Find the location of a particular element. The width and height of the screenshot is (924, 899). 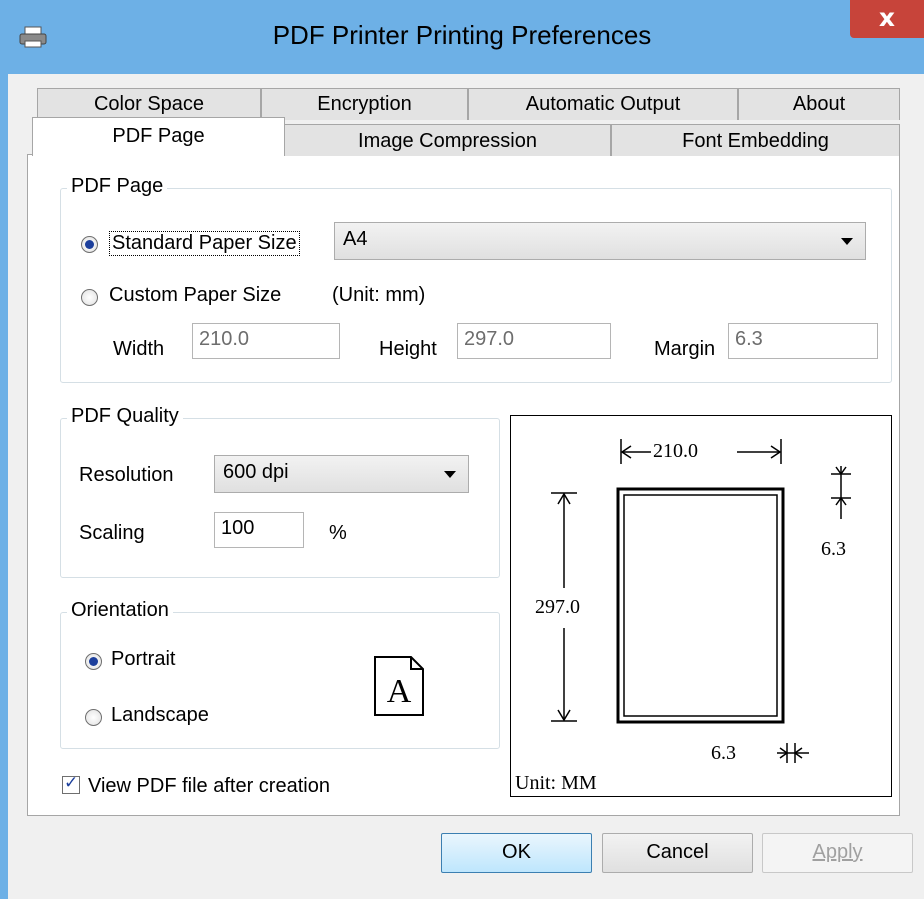

paper-size-dropdown: A4 is located at coordinates (600, 241).